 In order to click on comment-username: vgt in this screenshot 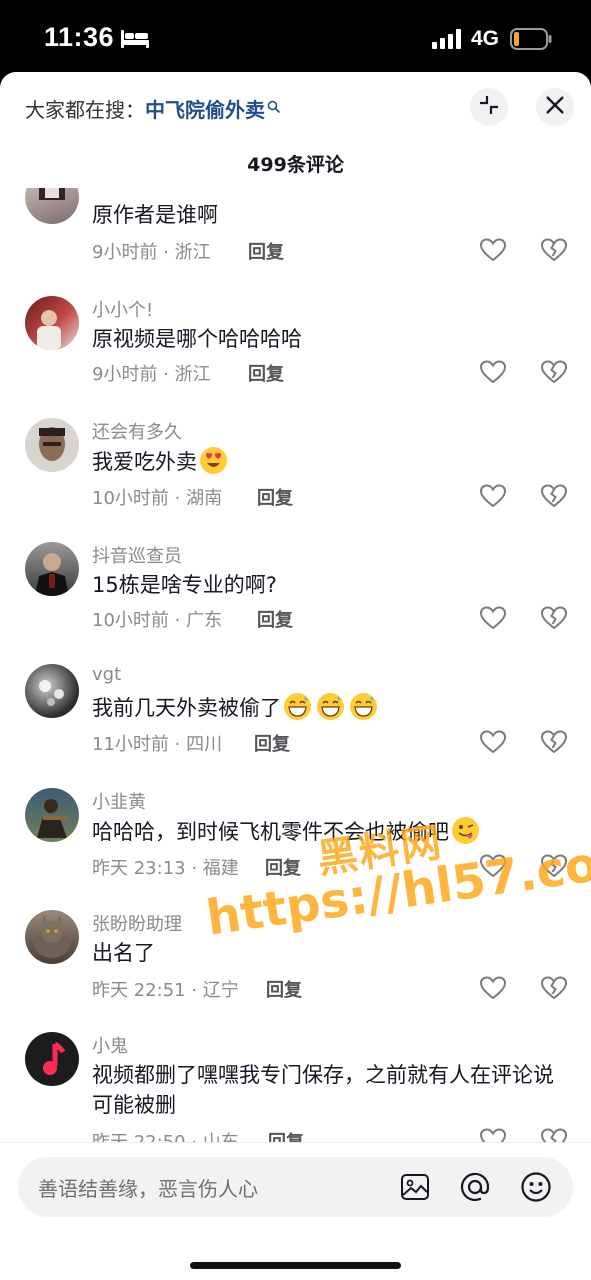, I will do `click(106, 674)`.